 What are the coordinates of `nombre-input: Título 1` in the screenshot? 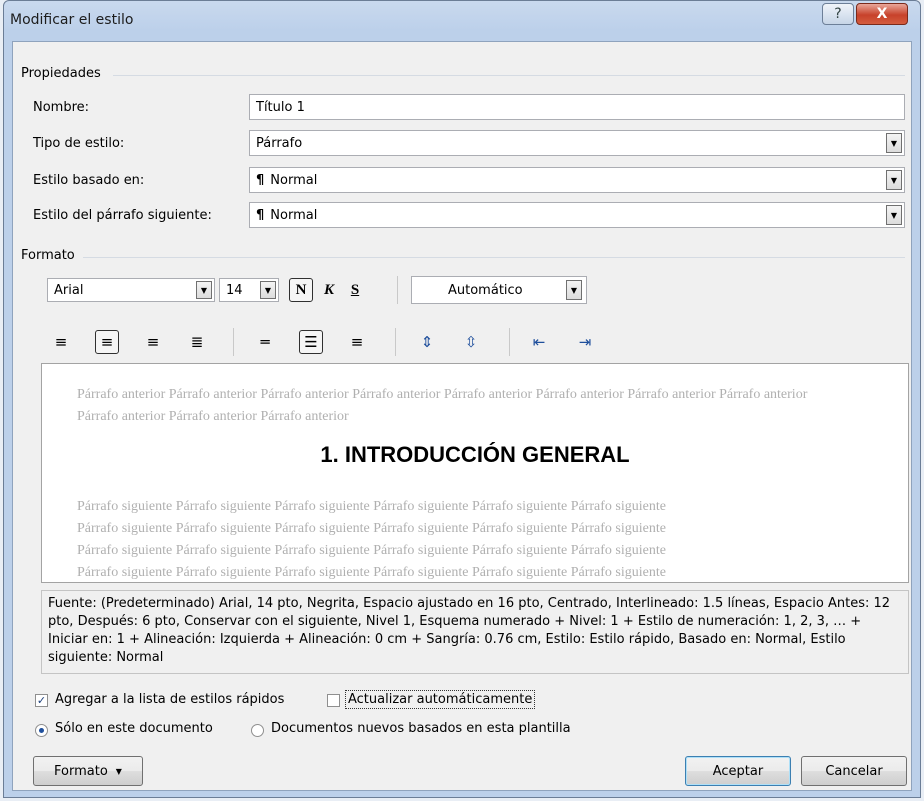 It's located at (577, 107).